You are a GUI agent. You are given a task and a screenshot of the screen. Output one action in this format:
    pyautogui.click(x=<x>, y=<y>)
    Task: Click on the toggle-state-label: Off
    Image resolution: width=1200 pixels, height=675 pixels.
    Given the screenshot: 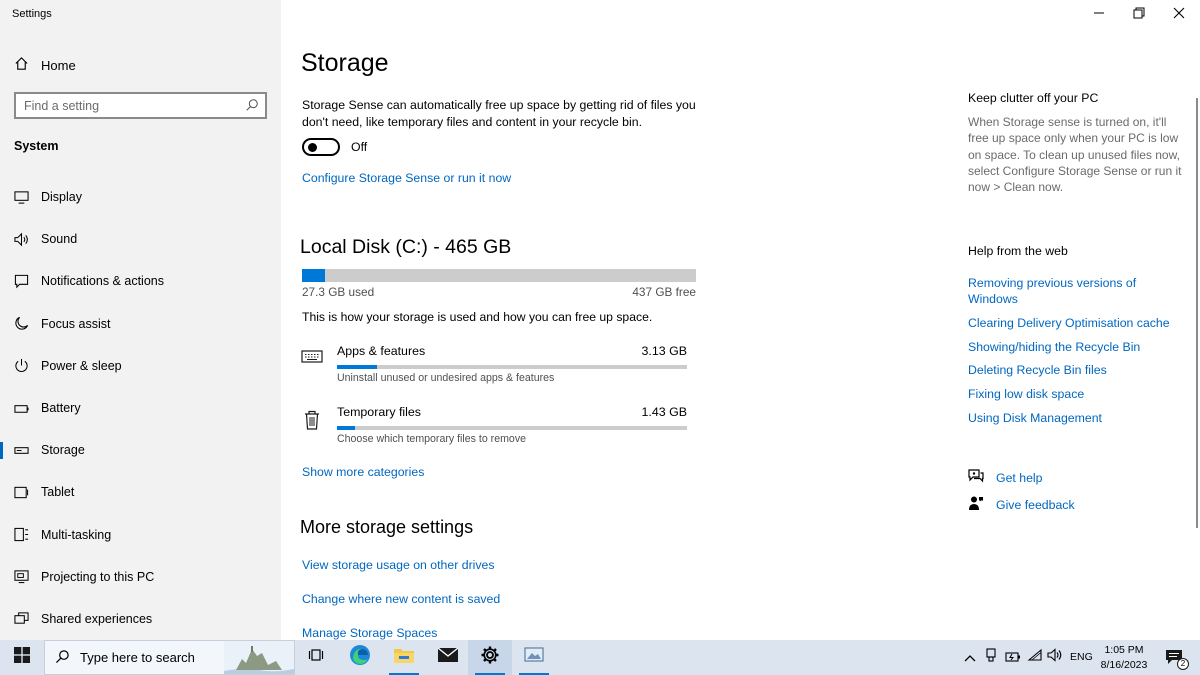 What is the action you would take?
    pyautogui.click(x=359, y=147)
    